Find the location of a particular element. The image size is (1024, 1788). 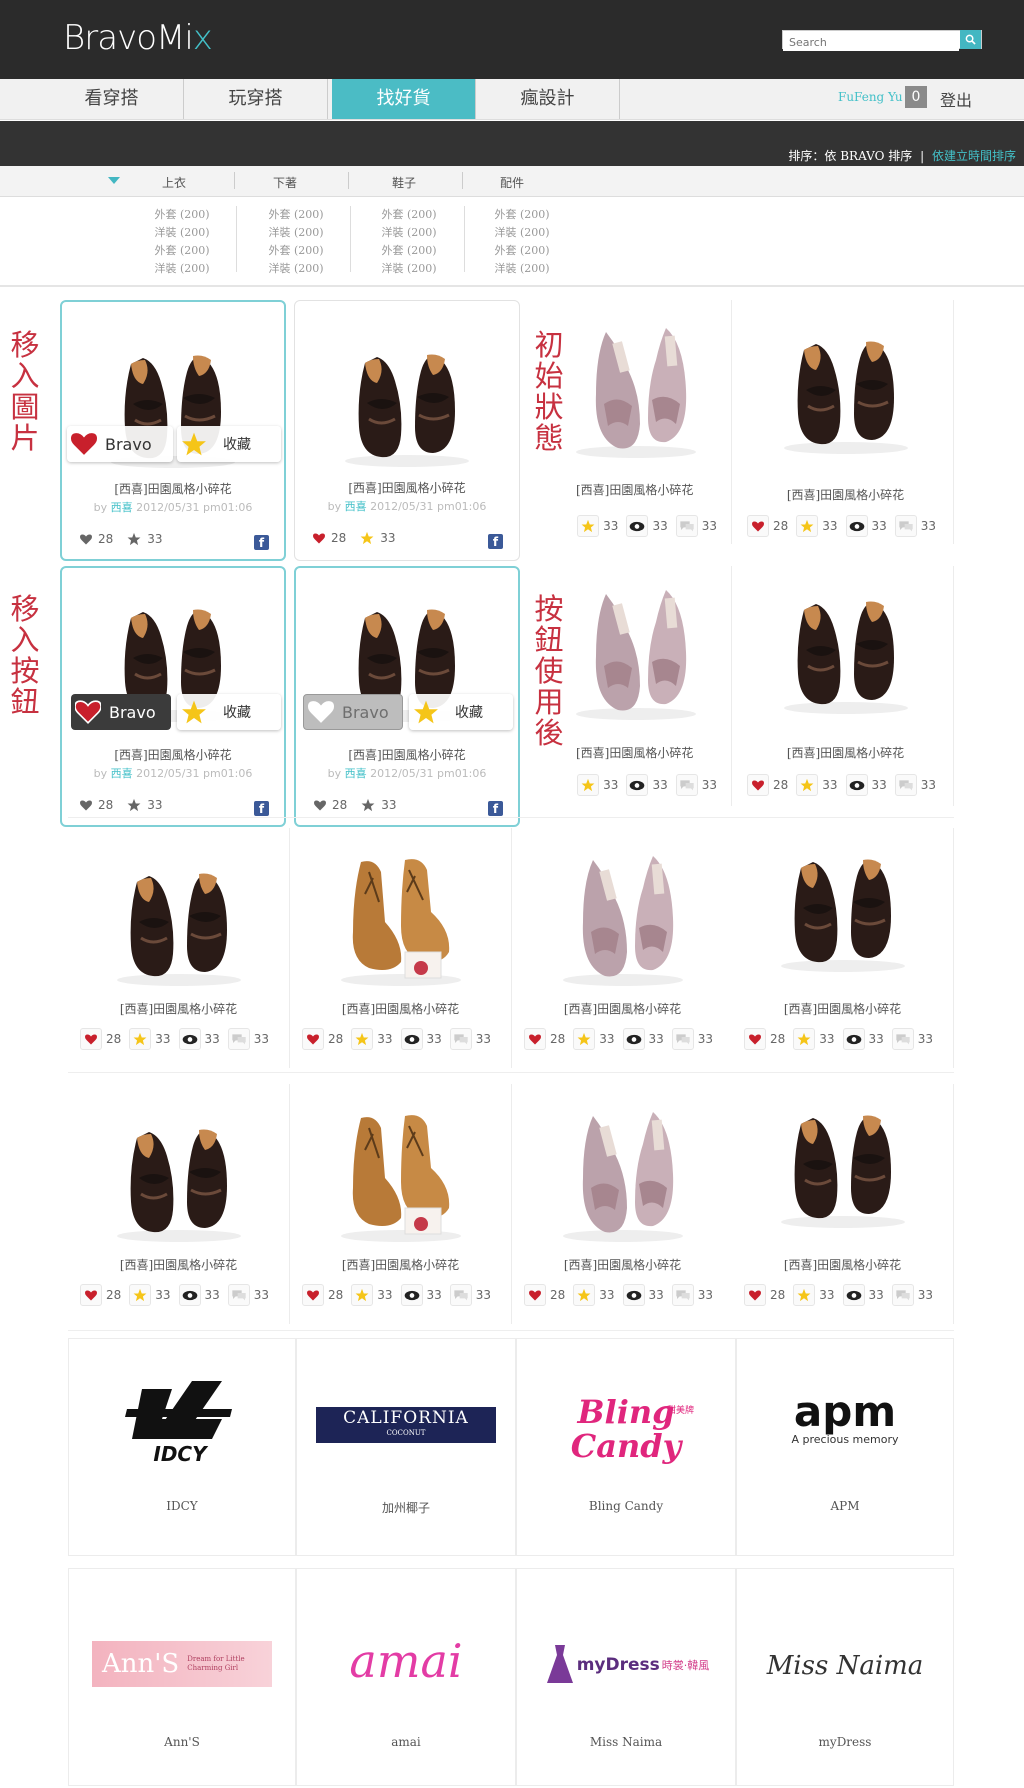

brand-name: Bling Candy is located at coordinates (626, 1506).